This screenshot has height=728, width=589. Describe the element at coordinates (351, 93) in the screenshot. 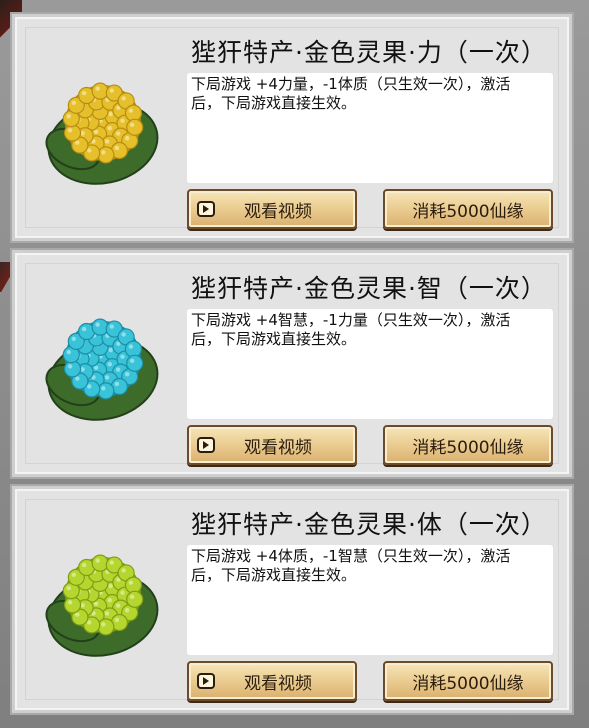

I see `item-description: 下局游戏 +4力量，-1体质（只生效一次），激活 后，下局游戏直接生效。` at that location.